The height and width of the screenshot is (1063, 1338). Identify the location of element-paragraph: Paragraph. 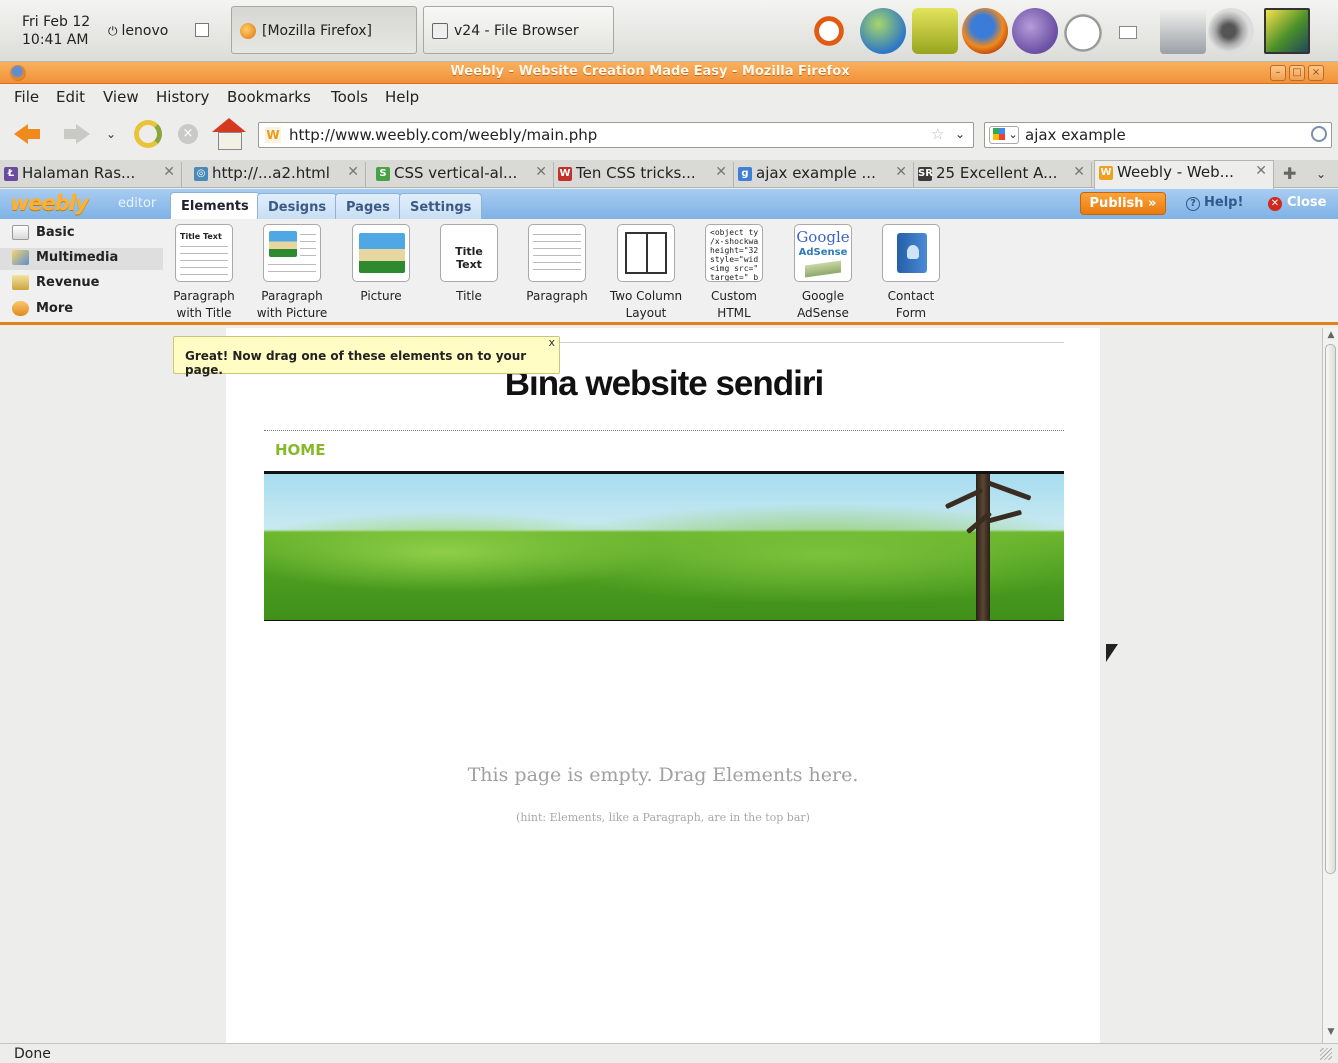
(557, 264).